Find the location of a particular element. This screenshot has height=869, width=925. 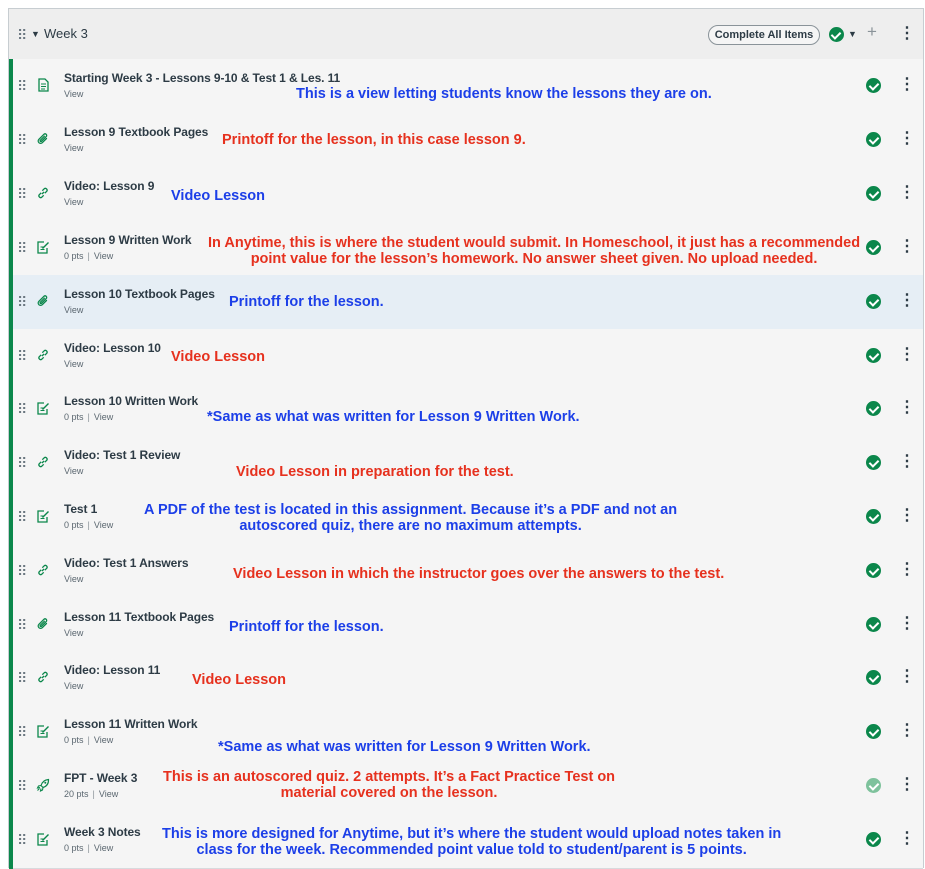

module-header: ⠿ ▼ Week 3 Complete All Items ▼ + ⋮ is located at coordinates (466, 34).